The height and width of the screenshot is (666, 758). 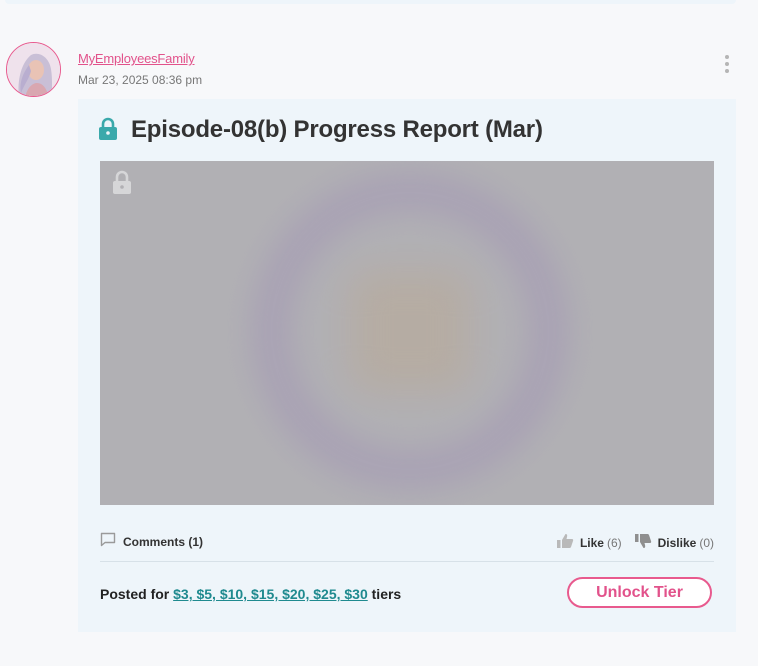 What do you see at coordinates (727, 65) in the screenshot?
I see `more-vertical-icon` at bounding box center [727, 65].